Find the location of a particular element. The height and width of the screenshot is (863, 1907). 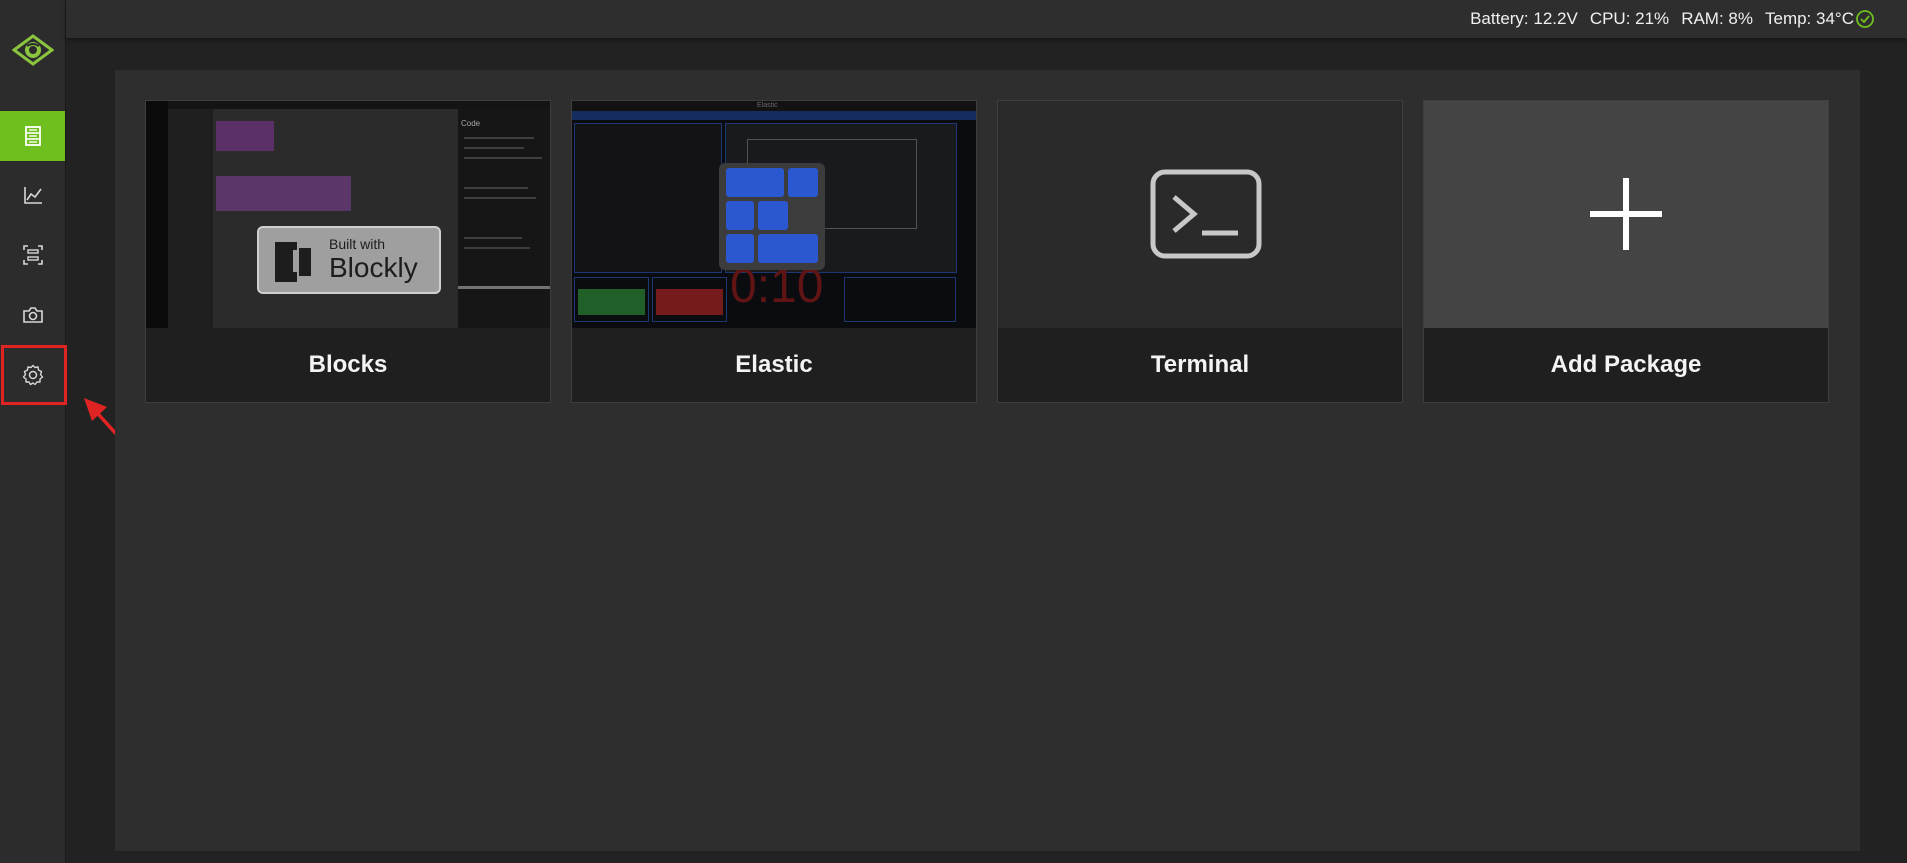

chart-icon is located at coordinates (32, 195).